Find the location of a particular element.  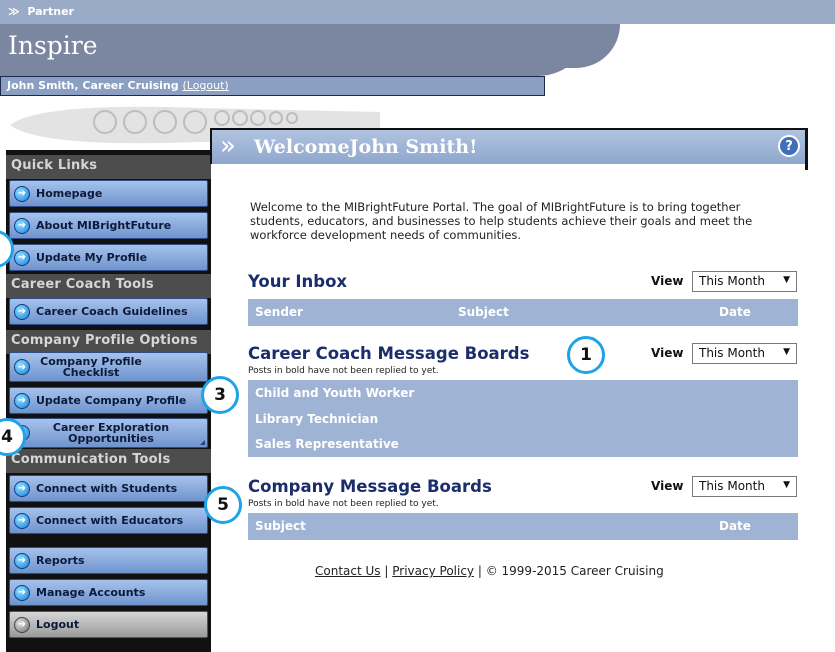

board-link-child-youth-worker: Child and Youth Worker is located at coordinates (334, 393).